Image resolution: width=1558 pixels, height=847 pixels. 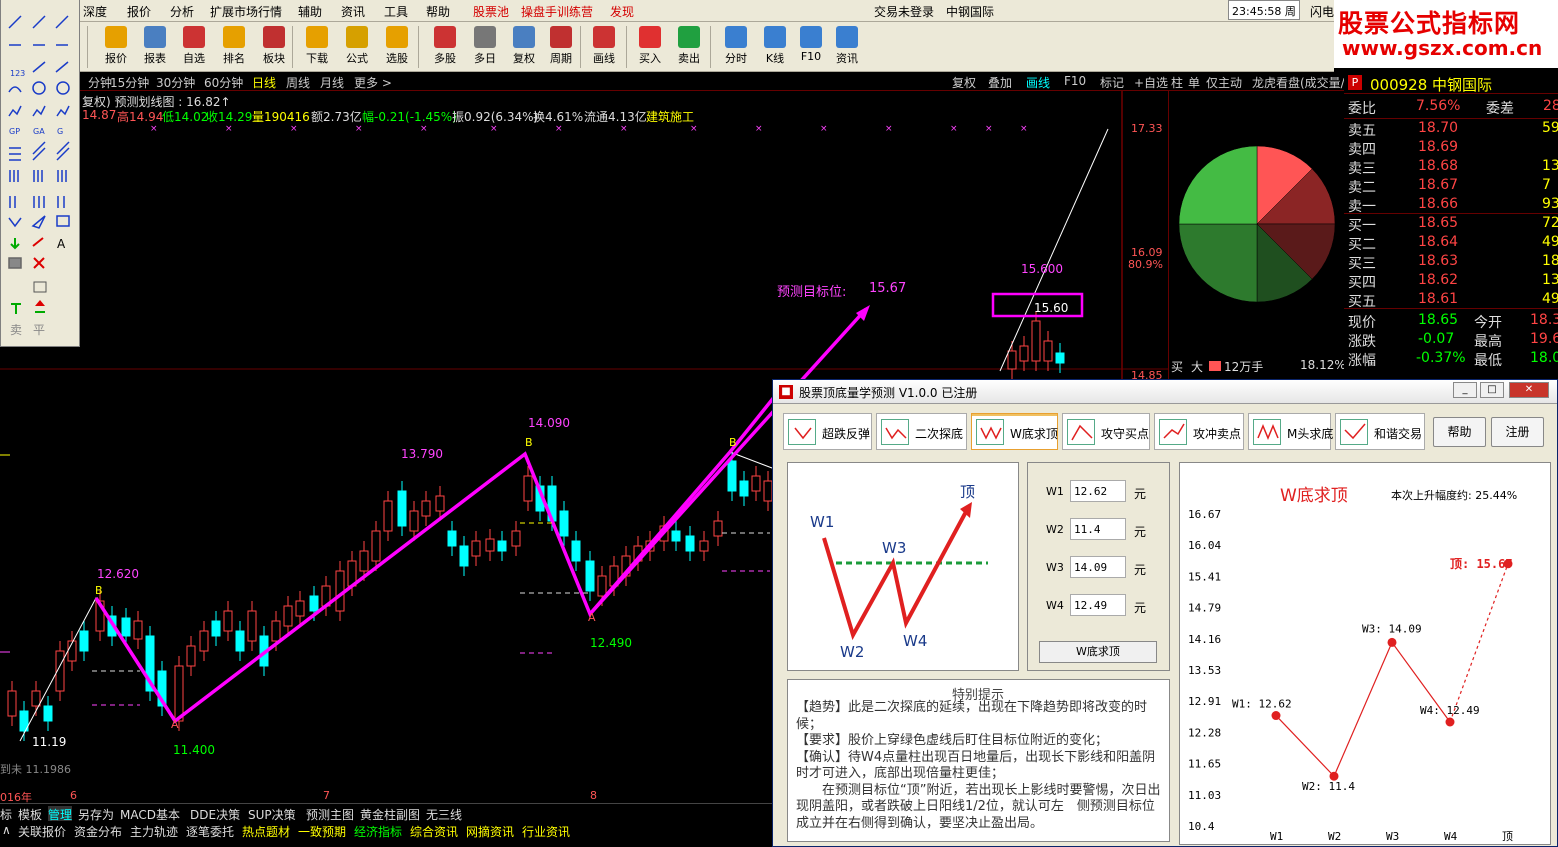 What do you see at coordinates (332, 82) in the screenshot?
I see `period-month: 月线` at bounding box center [332, 82].